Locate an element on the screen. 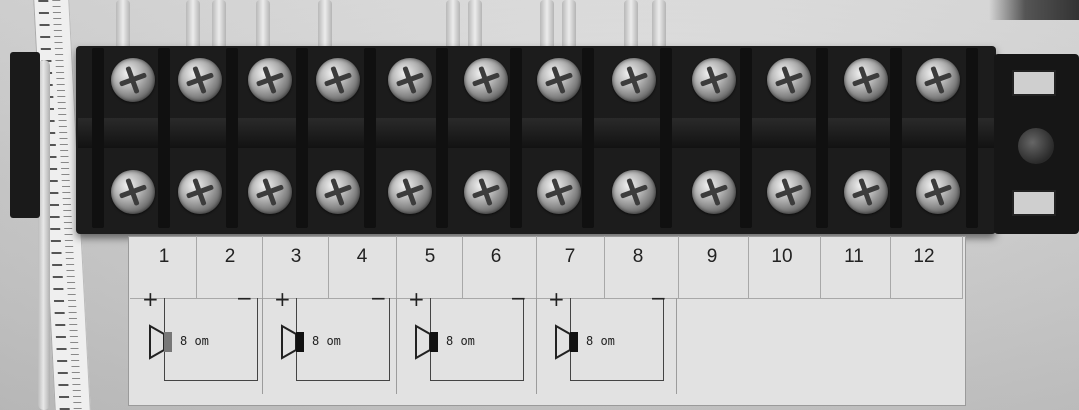 Image resolution: width=1079 pixels, height=410 pixels. terminal-number: 10 is located at coordinates (782, 256).